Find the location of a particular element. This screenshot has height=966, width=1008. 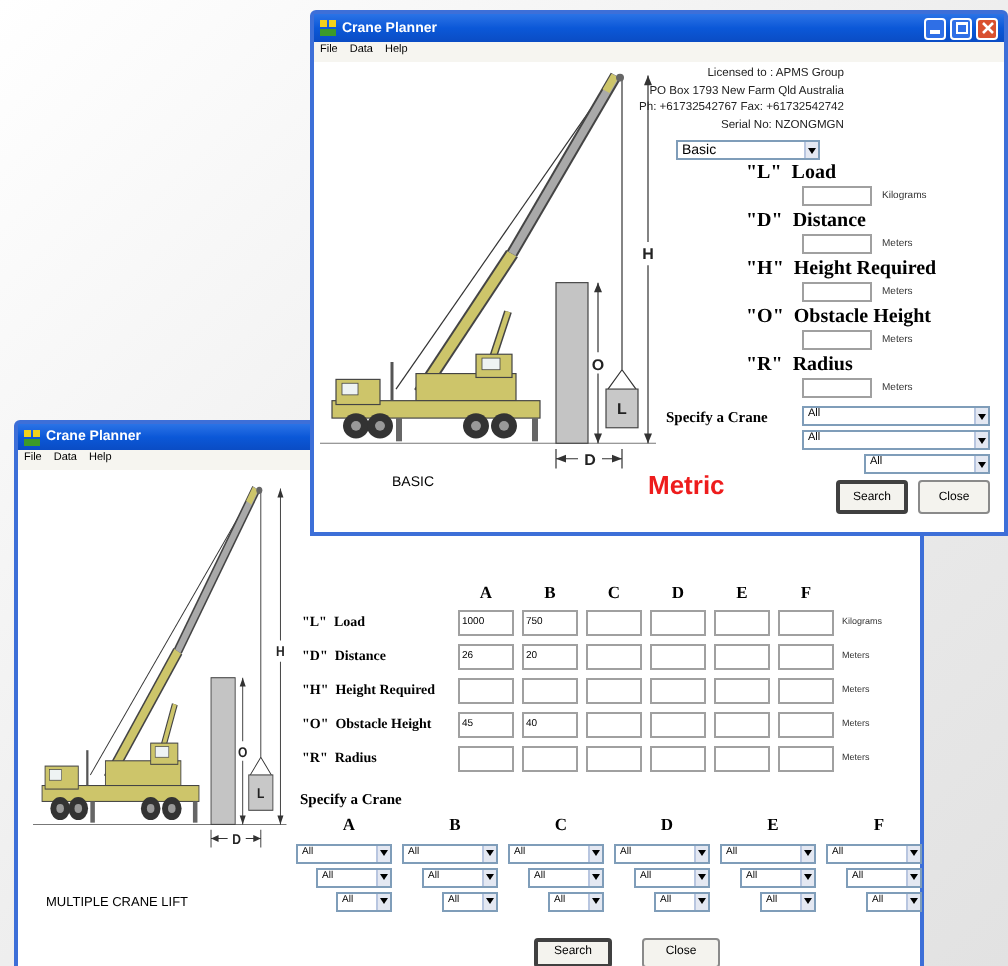

maximize-button is located at coordinates (961, 28).